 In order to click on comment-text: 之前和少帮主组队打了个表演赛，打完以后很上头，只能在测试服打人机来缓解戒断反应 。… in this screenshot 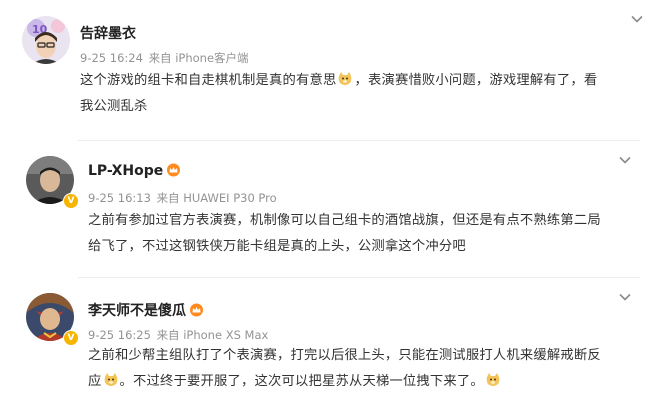, I will do `click(368, 369)`.